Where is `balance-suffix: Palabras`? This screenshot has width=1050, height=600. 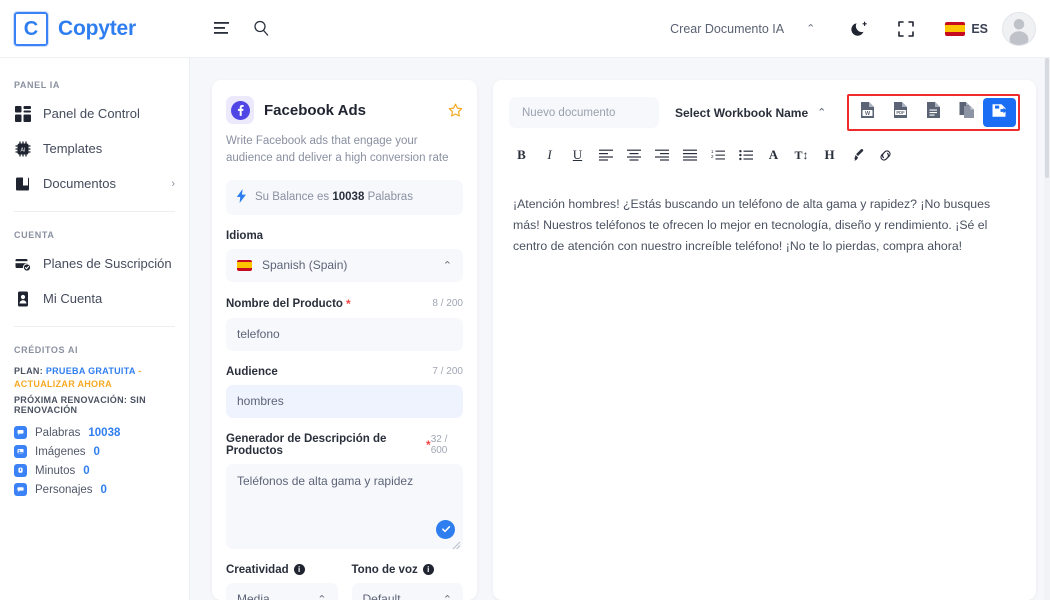
balance-suffix: Palabras is located at coordinates (390, 197).